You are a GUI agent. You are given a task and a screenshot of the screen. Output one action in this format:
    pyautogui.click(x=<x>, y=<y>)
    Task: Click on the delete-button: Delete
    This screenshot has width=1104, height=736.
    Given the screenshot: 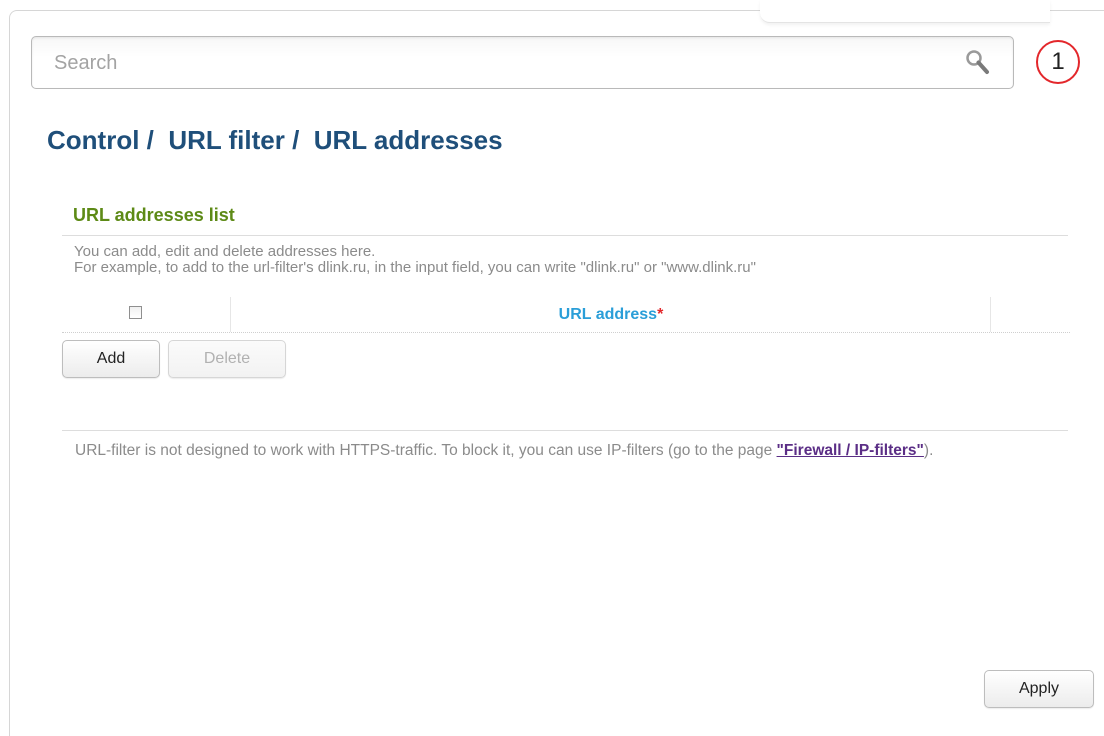 What is the action you would take?
    pyautogui.click(x=227, y=359)
    